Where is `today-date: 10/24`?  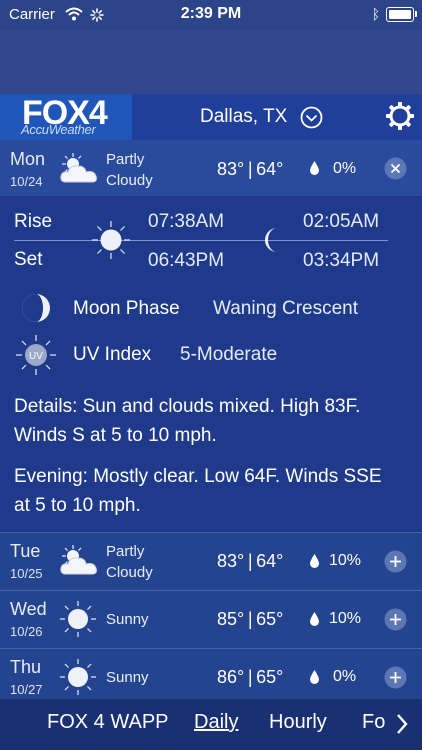
today-date: 10/24 is located at coordinates (26, 181).